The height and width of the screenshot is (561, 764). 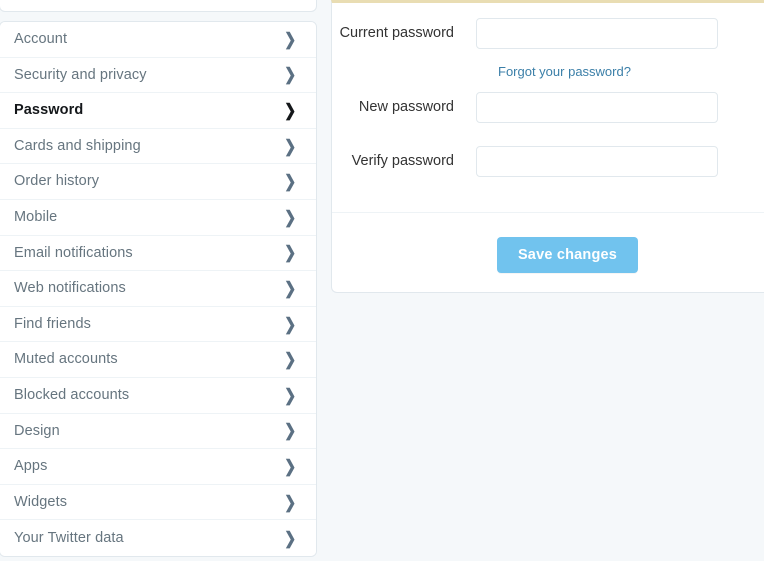 What do you see at coordinates (66, 359) in the screenshot?
I see `sidebar-item-label: Muted accounts` at bounding box center [66, 359].